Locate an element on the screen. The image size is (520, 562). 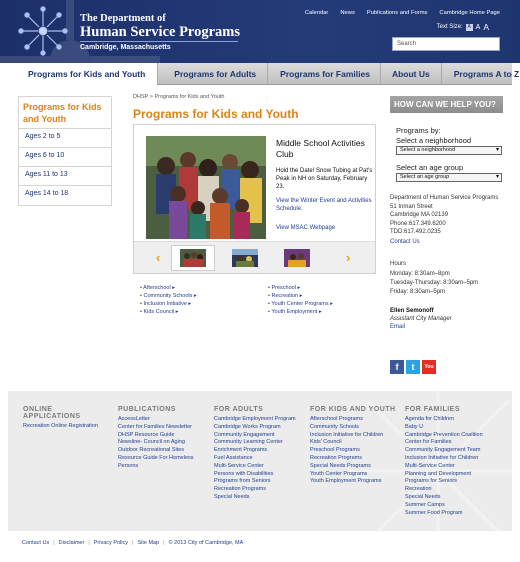
sidebar-title: Programs for Kids and Youth is located at coordinates (65, 113).